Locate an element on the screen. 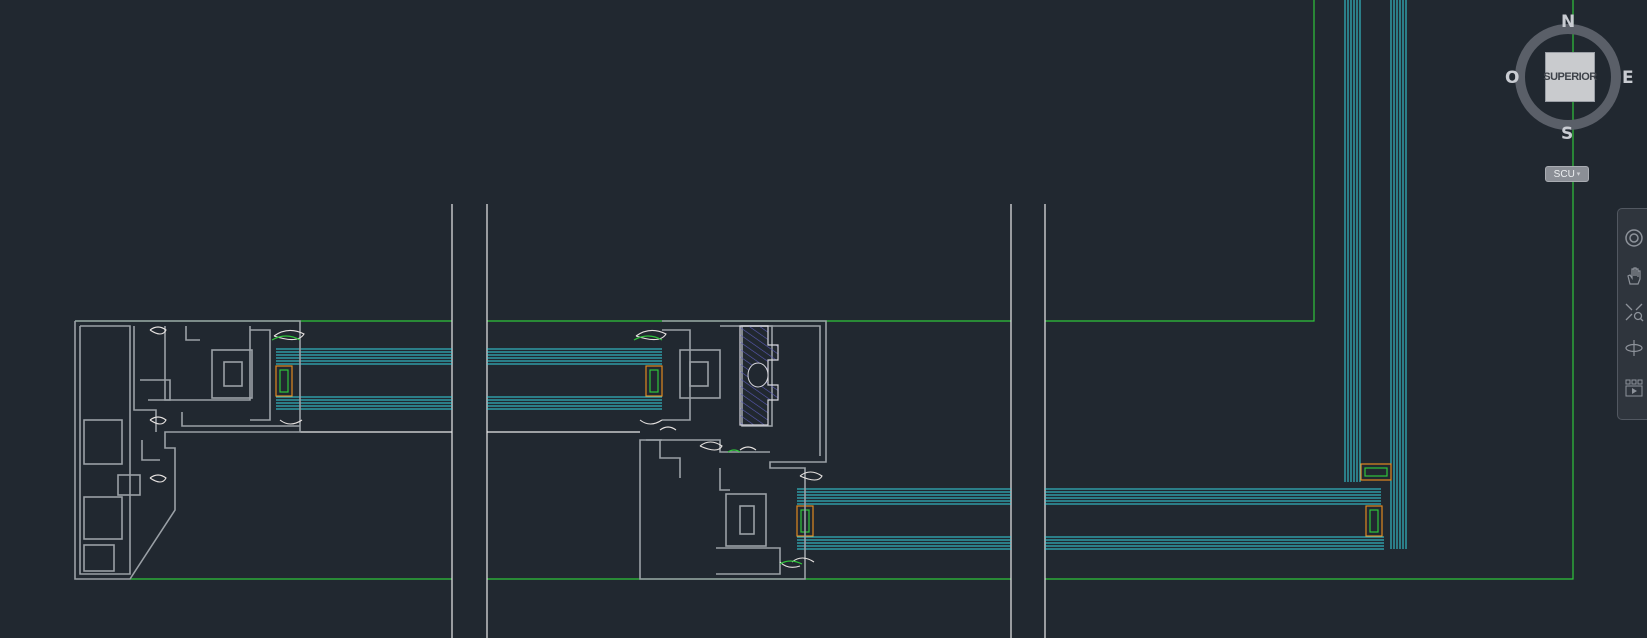  showmotion-button is located at coordinates (1634, 388).